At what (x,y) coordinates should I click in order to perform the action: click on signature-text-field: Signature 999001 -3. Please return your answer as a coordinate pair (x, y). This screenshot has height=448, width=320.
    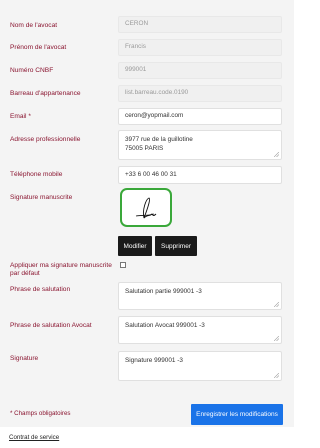
    Looking at the image, I should click on (200, 366).